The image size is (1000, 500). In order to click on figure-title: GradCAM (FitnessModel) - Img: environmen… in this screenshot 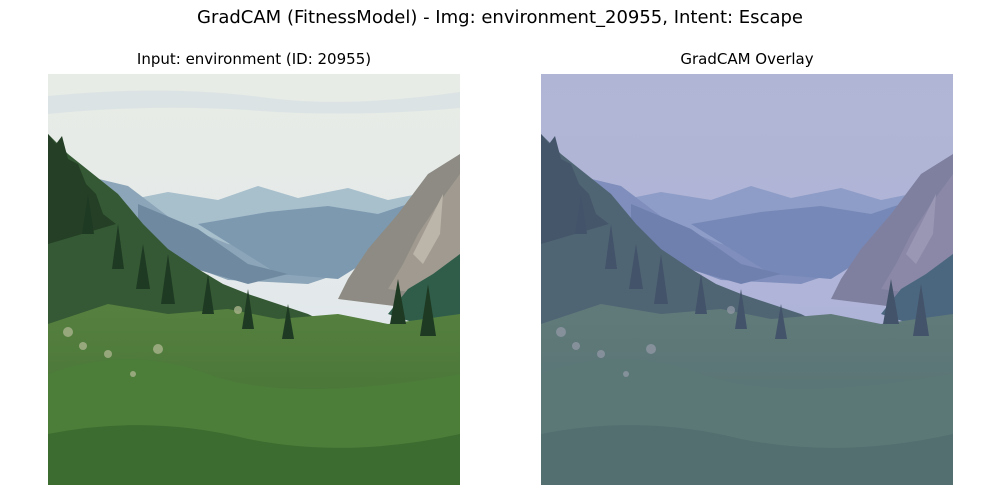, I will do `click(500, 17)`.